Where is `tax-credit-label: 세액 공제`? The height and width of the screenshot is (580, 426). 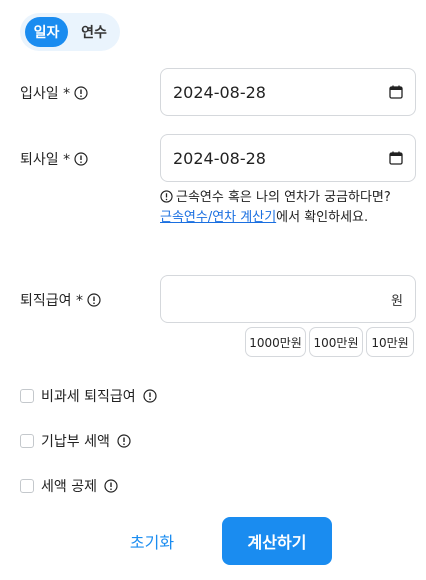 tax-credit-label: 세액 공제 is located at coordinates (69, 487).